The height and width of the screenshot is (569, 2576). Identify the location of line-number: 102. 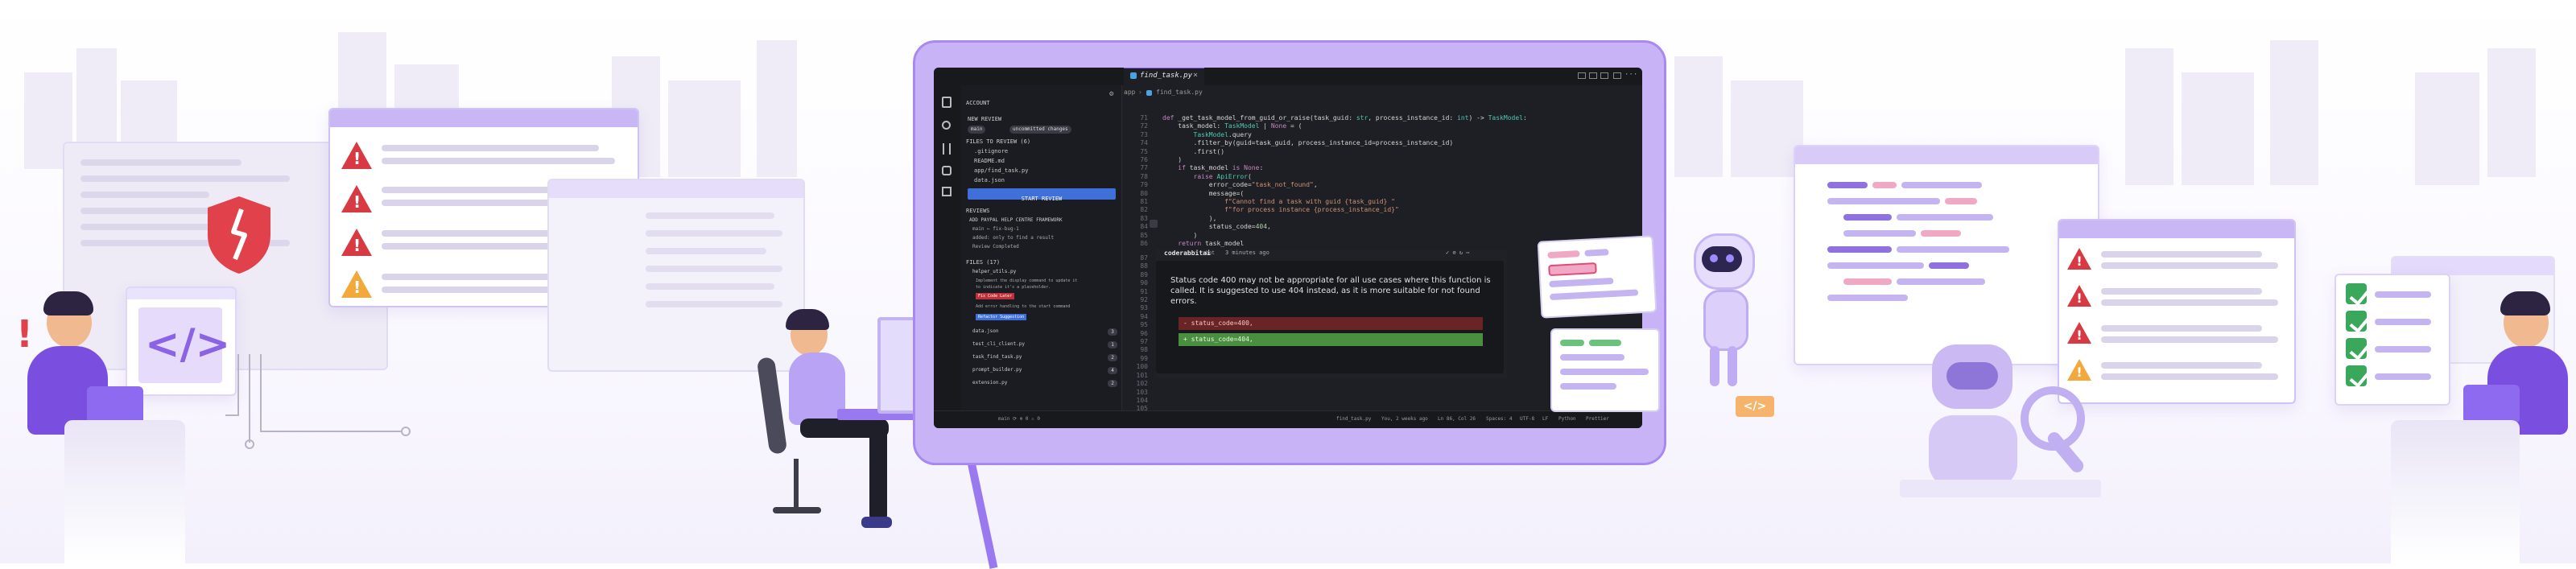
(1142, 384).